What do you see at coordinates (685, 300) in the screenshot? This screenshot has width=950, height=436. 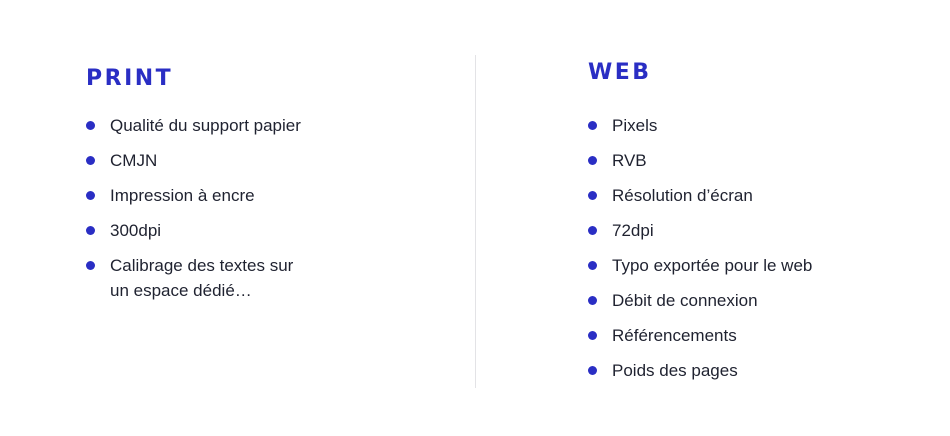 I see `web-item-text: Débit de connexion` at bounding box center [685, 300].